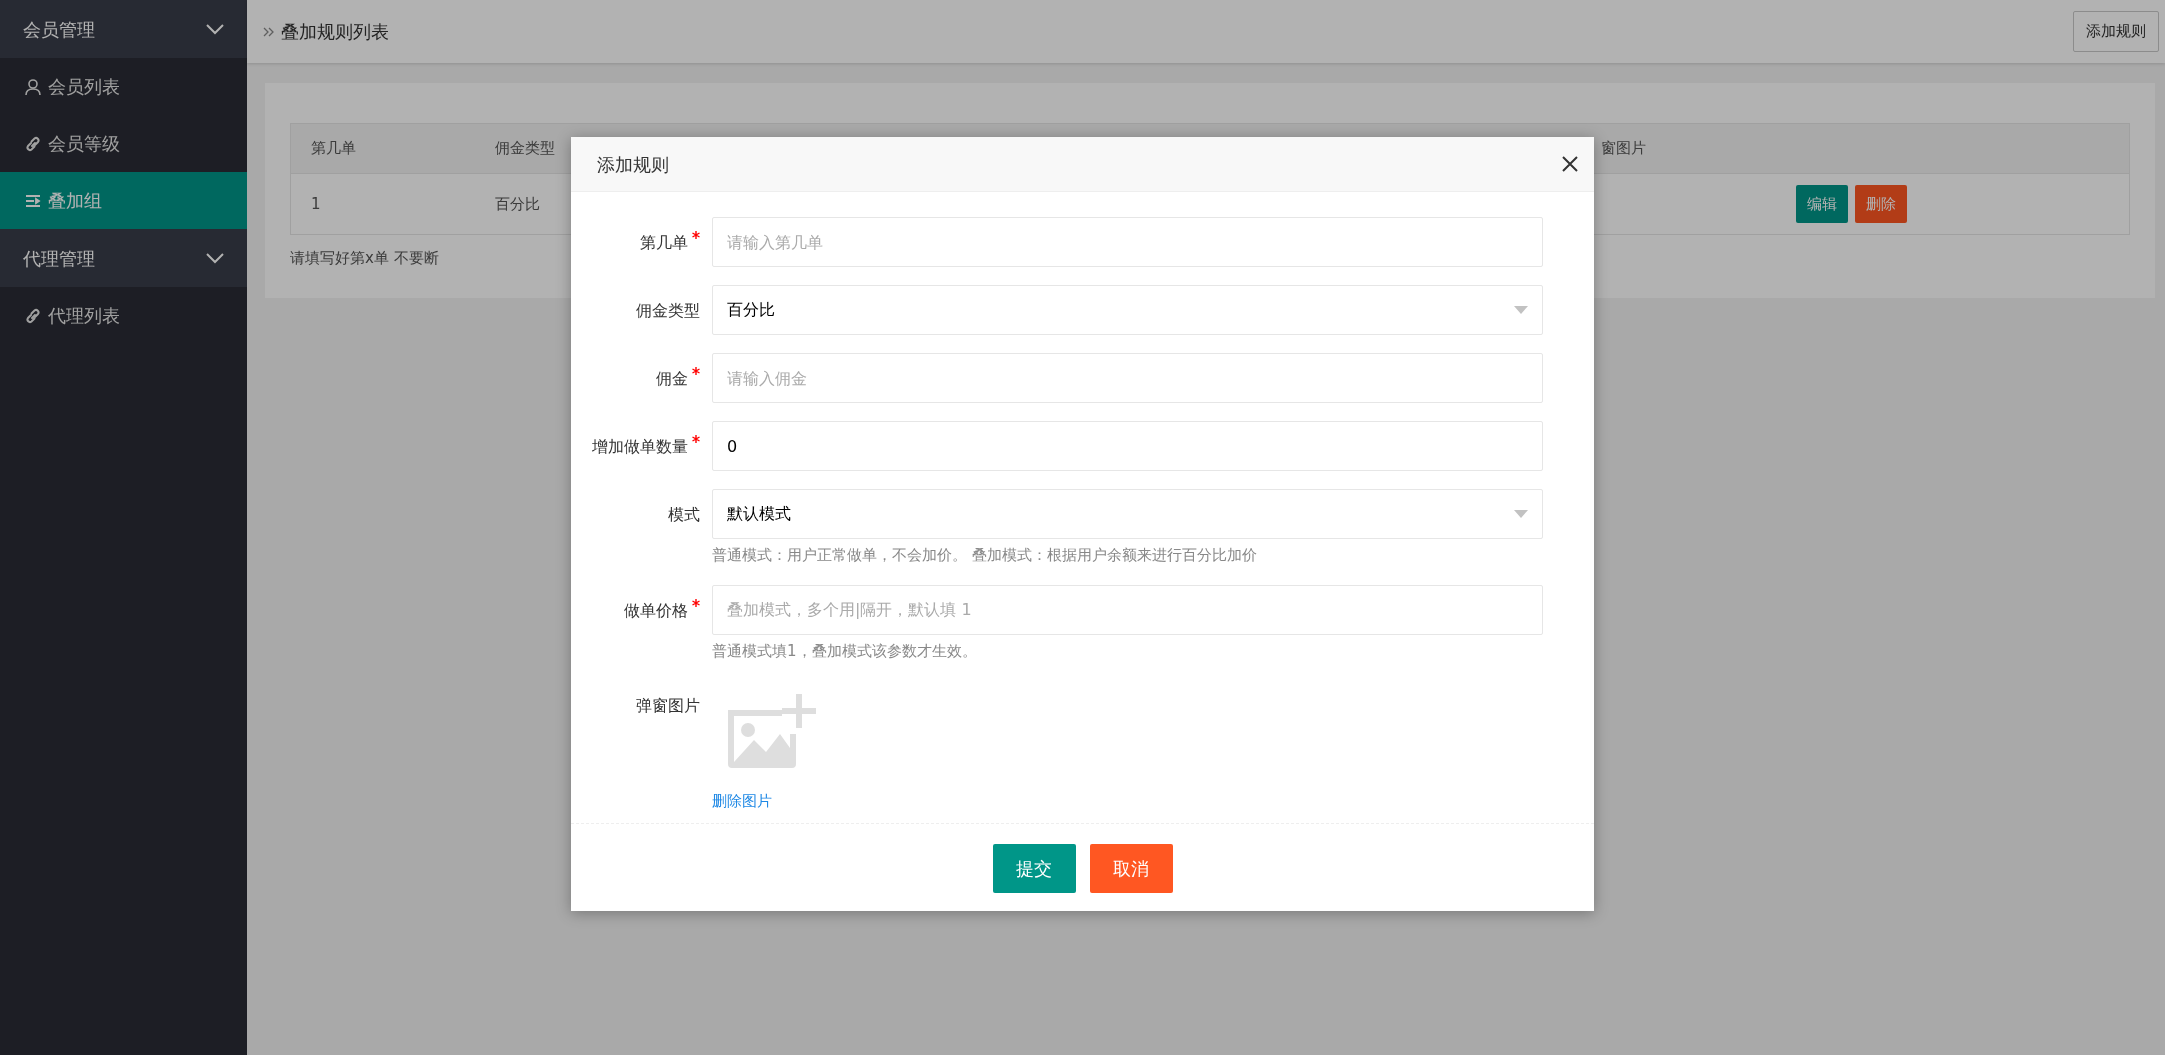 The width and height of the screenshot is (2165, 1055). What do you see at coordinates (1127, 609) in the screenshot?
I see `input-field: 叠加模式，多个用|隔开，默认填 1` at bounding box center [1127, 609].